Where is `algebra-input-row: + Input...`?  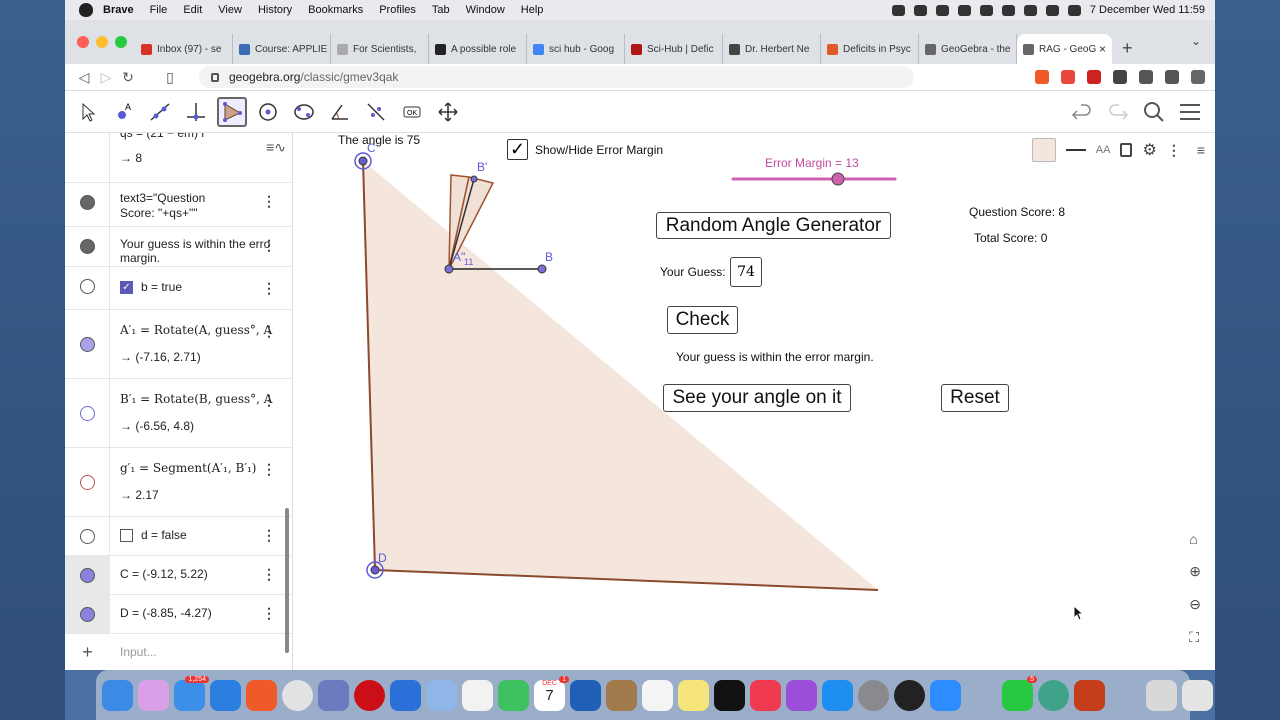 algebra-input-row: + Input... is located at coordinates (178, 652).